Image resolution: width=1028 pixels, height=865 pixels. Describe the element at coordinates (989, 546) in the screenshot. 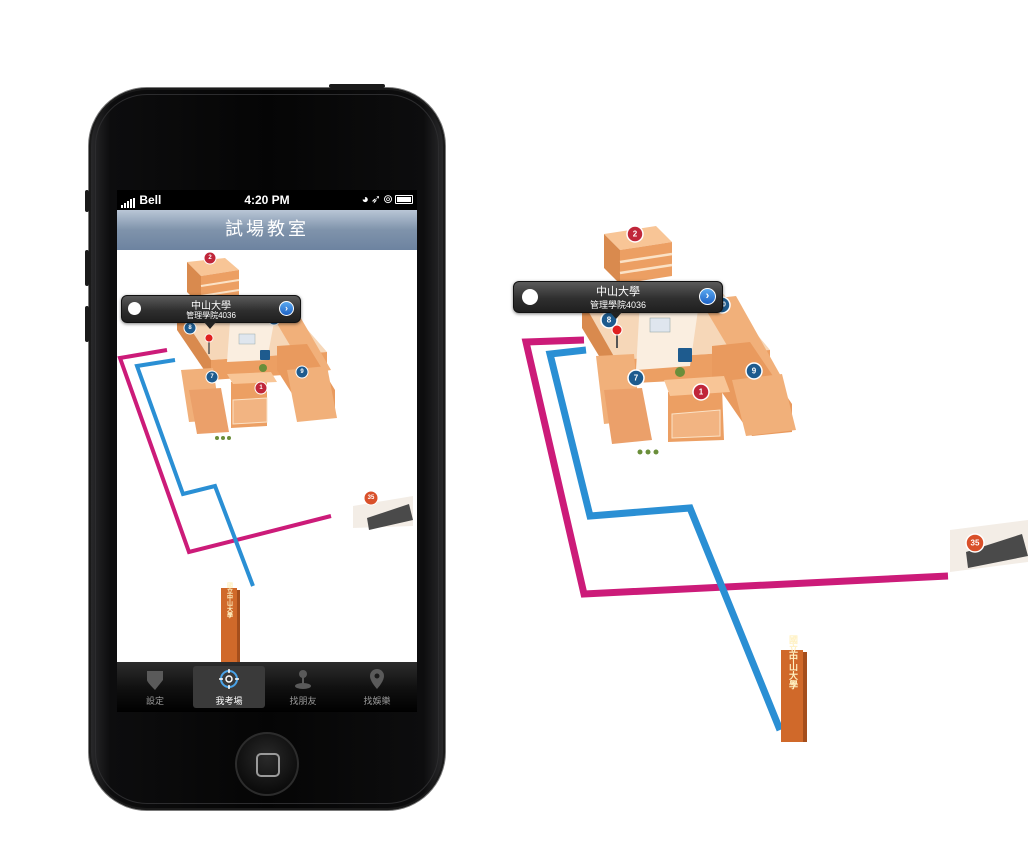

I see `building-35-large: 35` at that location.